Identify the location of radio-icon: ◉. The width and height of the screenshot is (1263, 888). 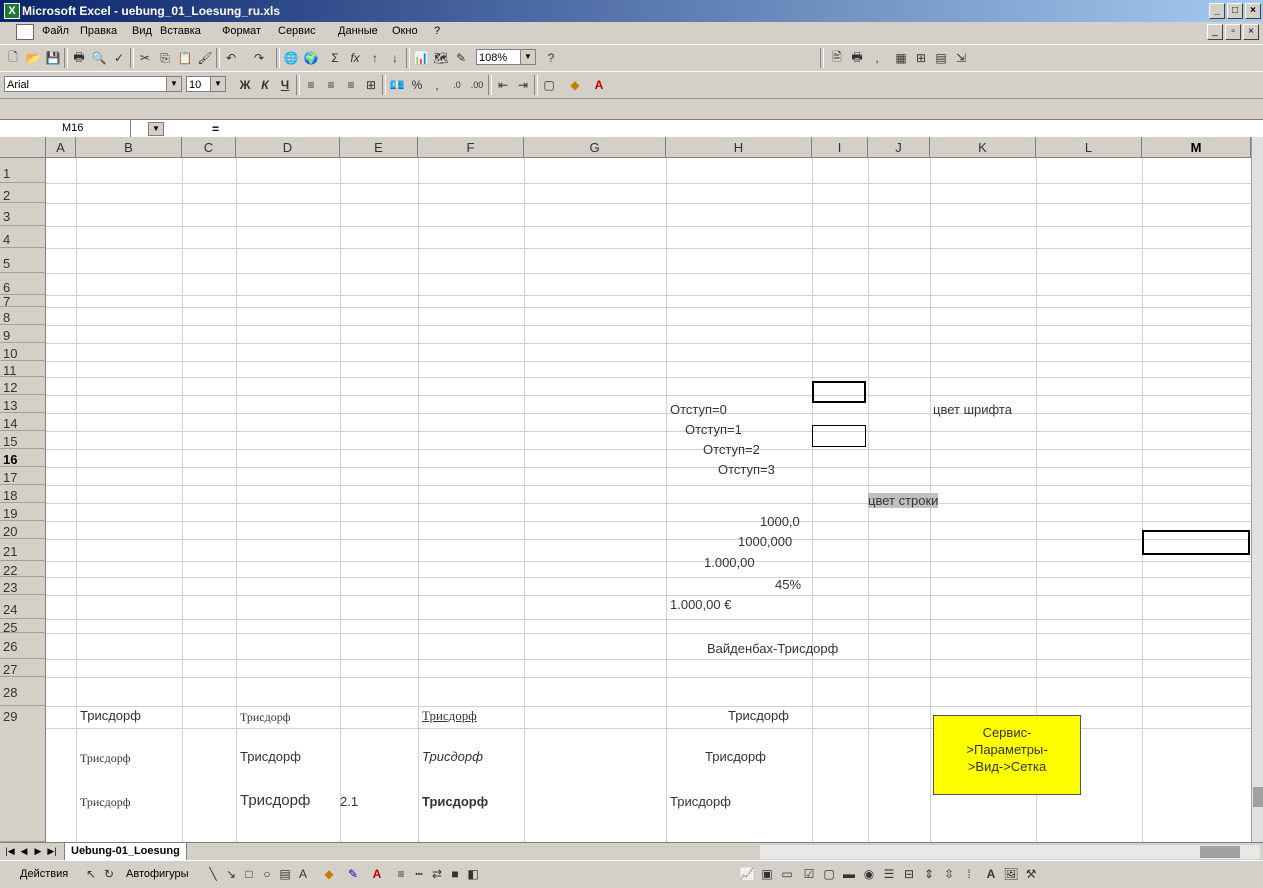
(869, 874).